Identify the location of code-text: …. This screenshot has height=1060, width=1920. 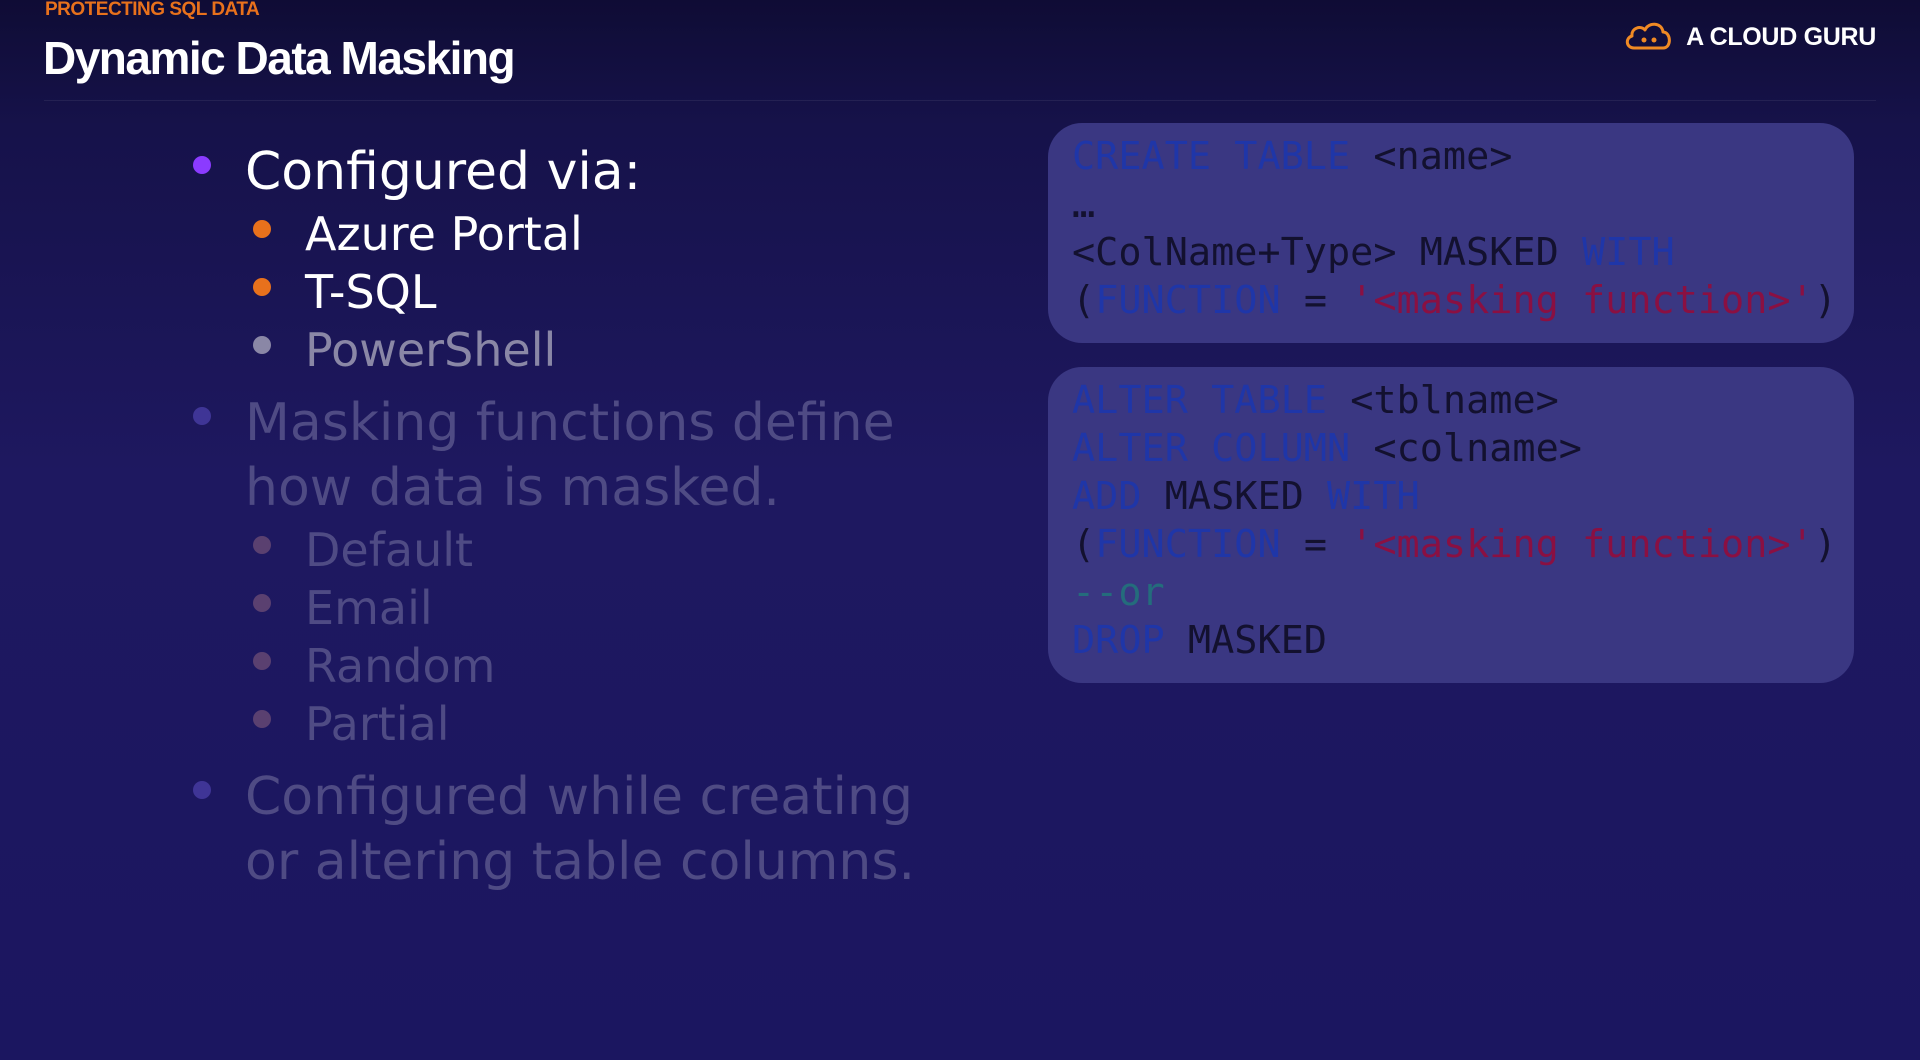
(1084, 204).